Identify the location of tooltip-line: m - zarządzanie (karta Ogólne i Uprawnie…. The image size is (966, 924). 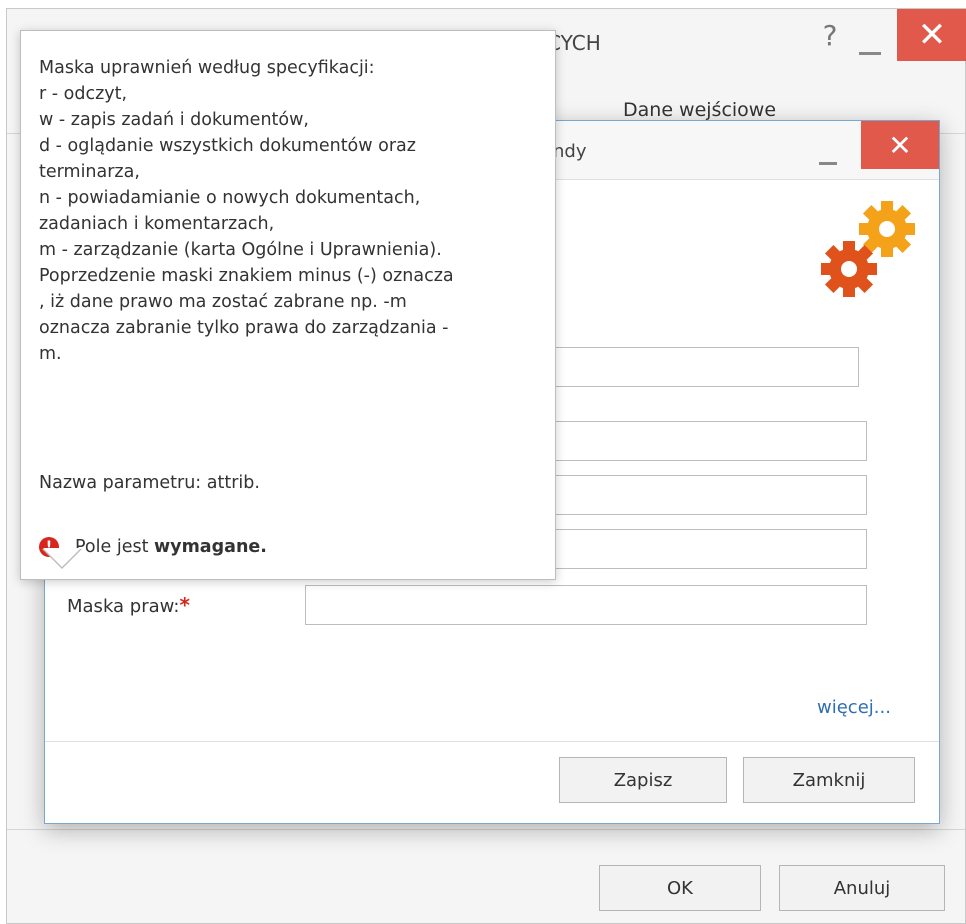
(240, 250).